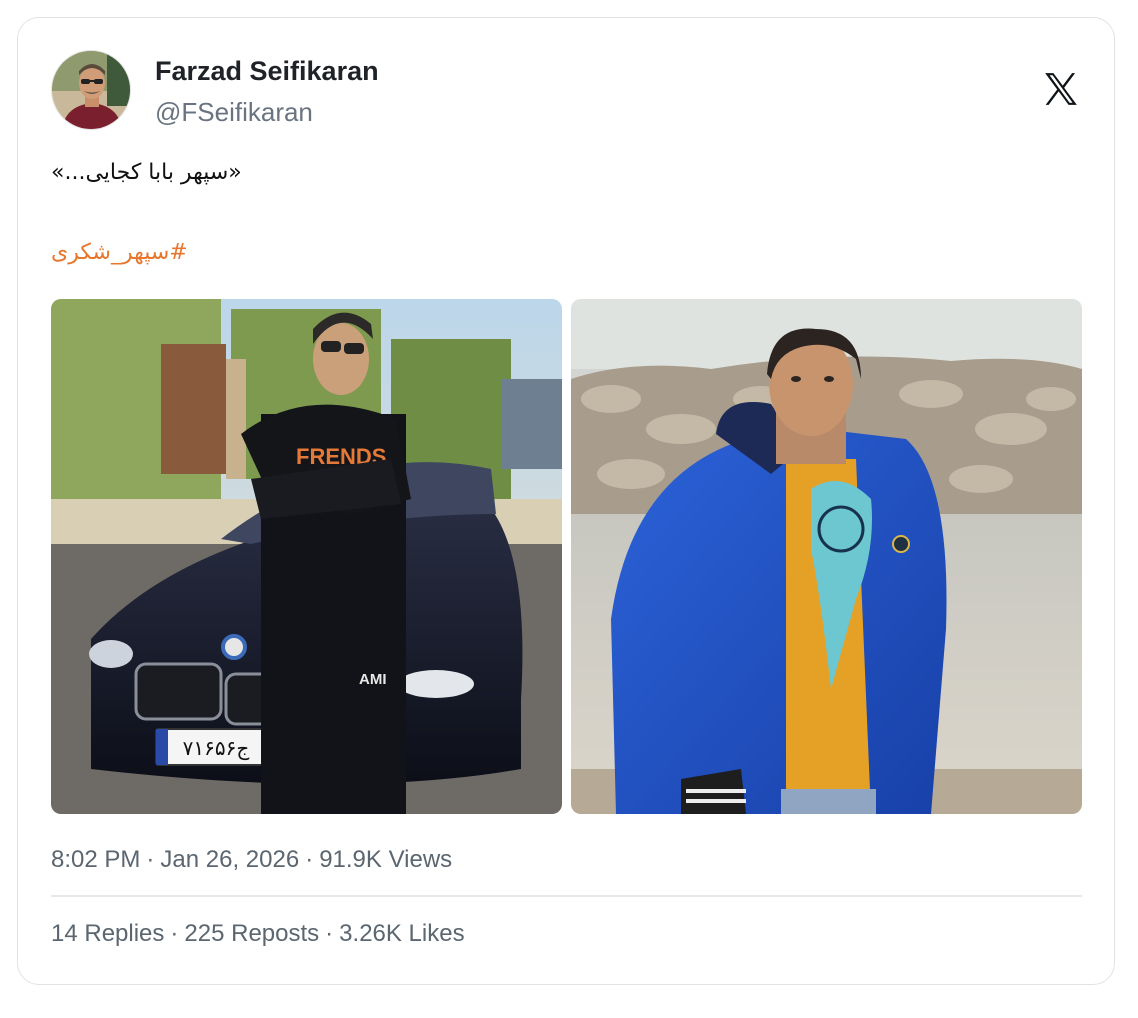 This screenshot has width=1138, height=1018. I want to click on author-name: Farzad Seifikaran, so click(267, 71).